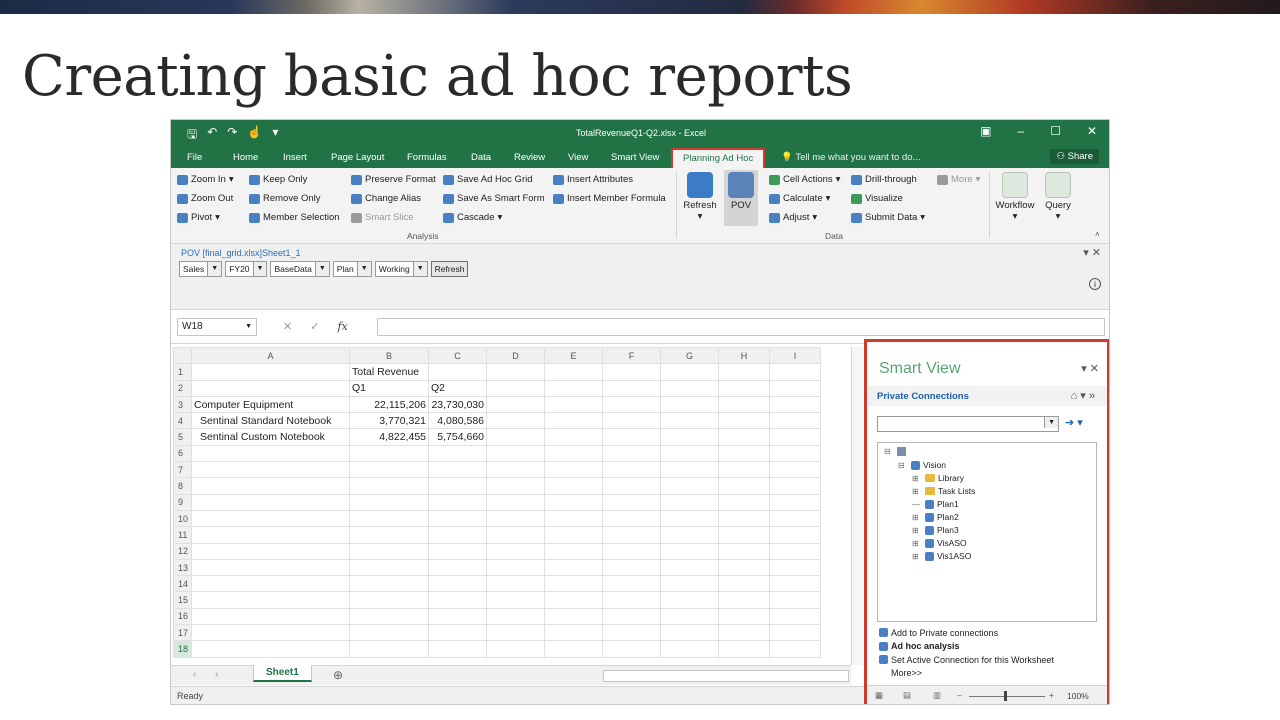  Describe the element at coordinates (1015, 197) in the screenshot. I see `workflow-button: Workflow ▾` at that location.